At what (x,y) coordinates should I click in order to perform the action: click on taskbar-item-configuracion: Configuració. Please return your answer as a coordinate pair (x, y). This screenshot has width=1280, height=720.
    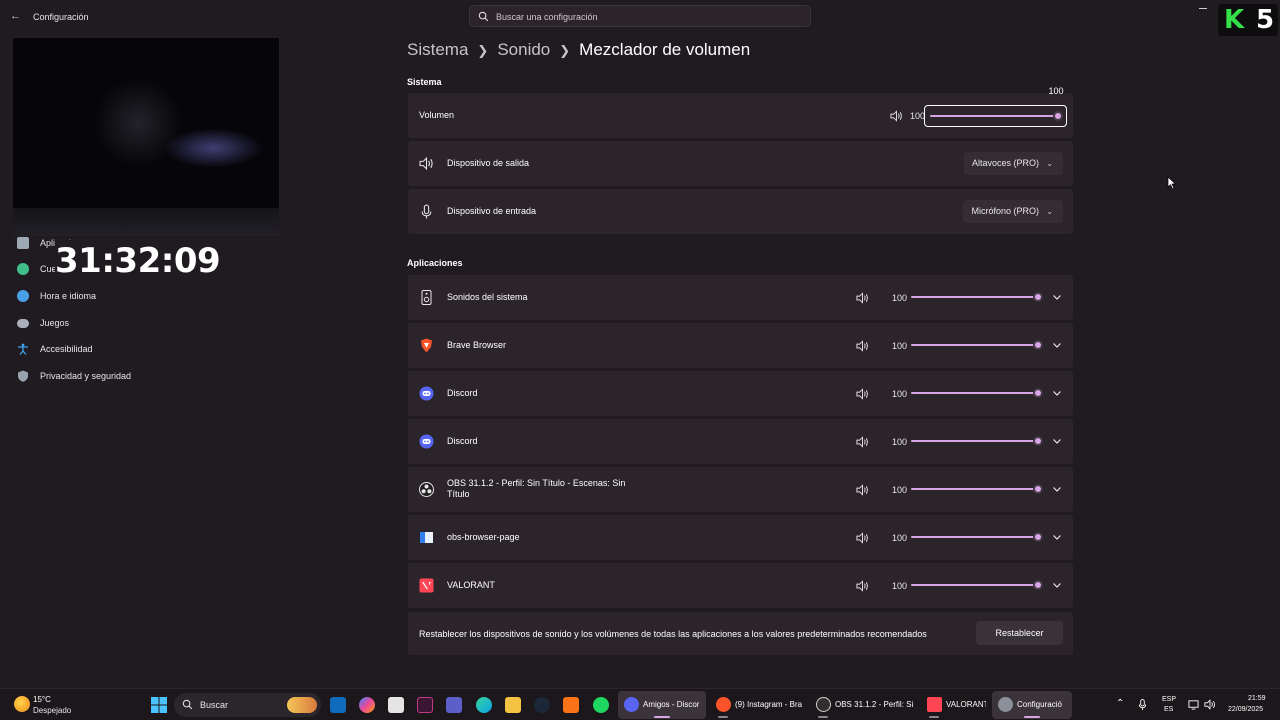
    Looking at the image, I should click on (1032, 705).